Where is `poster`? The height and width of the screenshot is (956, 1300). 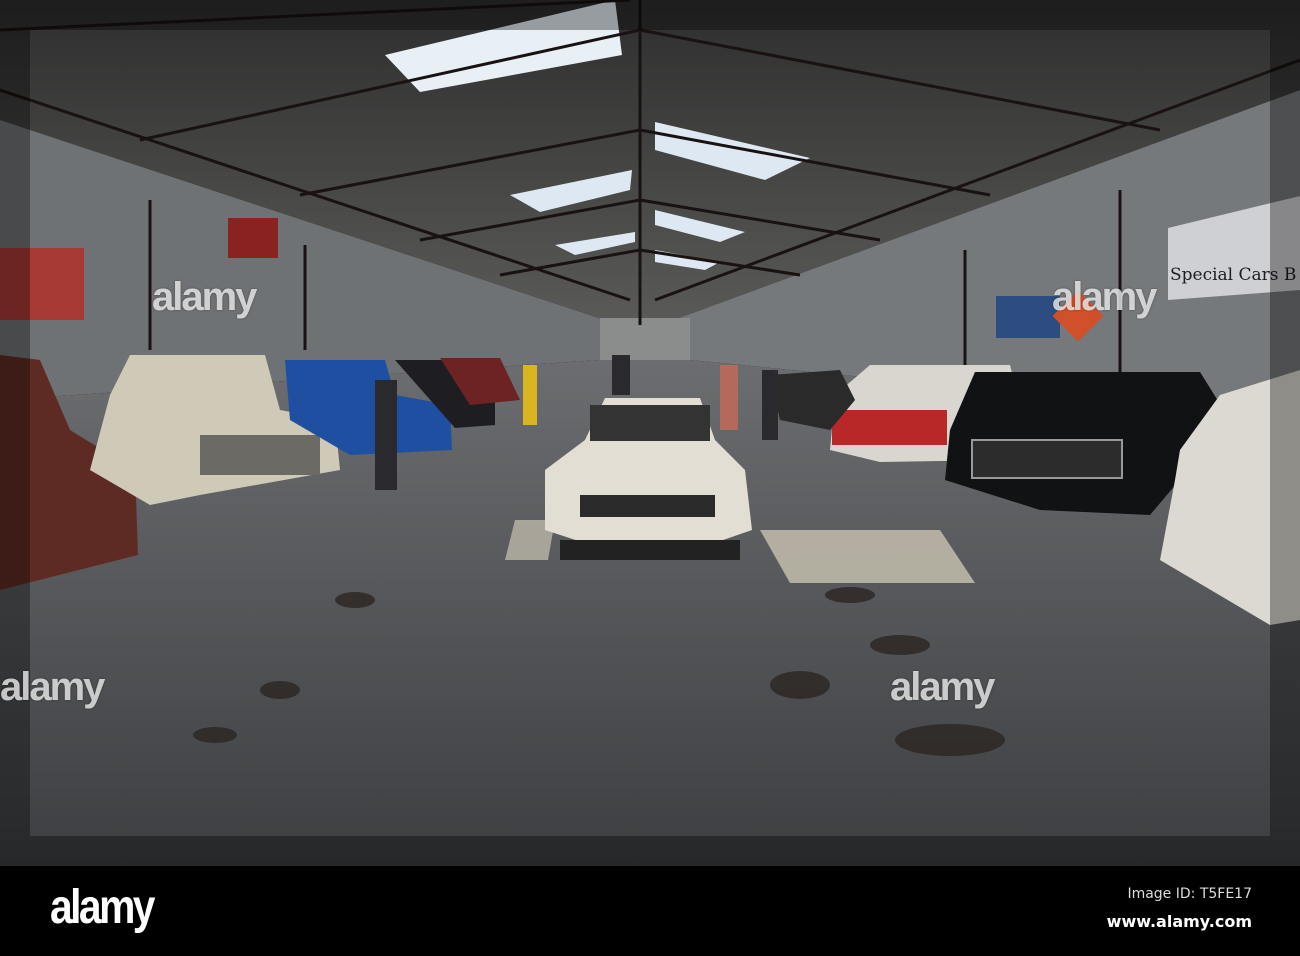
poster is located at coordinates (1028, 317).